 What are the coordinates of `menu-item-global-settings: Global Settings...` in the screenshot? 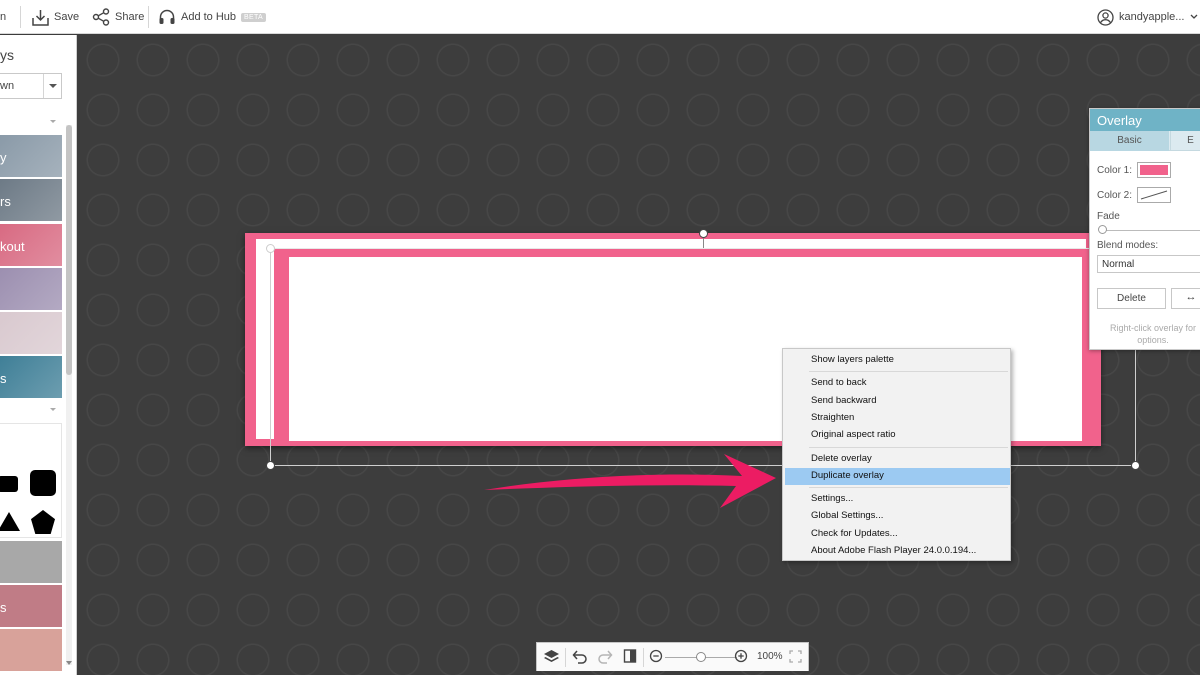 It's located at (897, 516).